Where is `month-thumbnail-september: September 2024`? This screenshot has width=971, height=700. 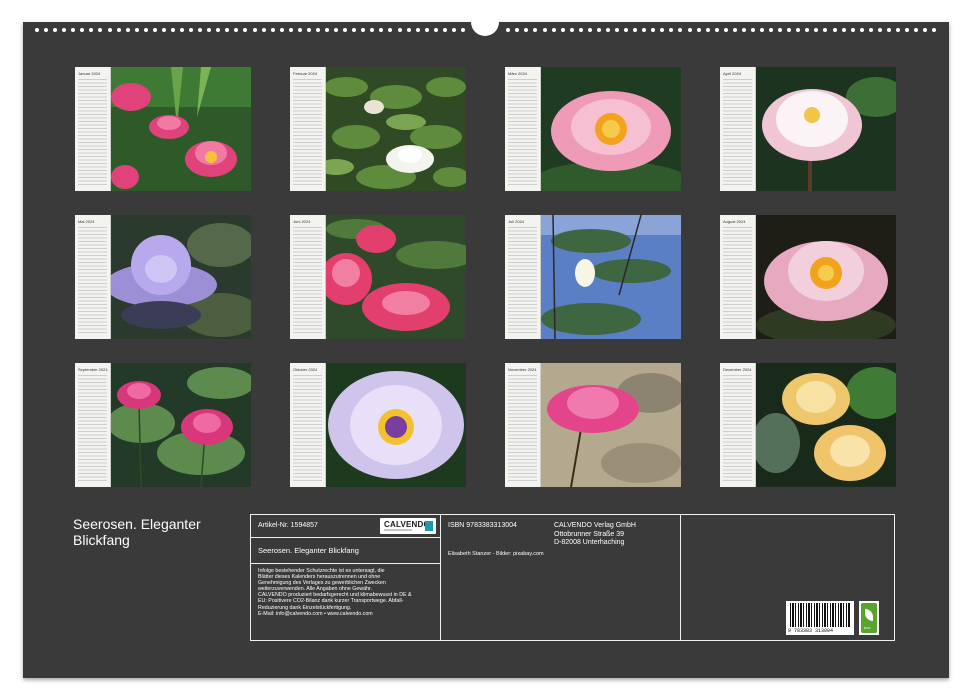 month-thumbnail-september: September 2024 is located at coordinates (163, 425).